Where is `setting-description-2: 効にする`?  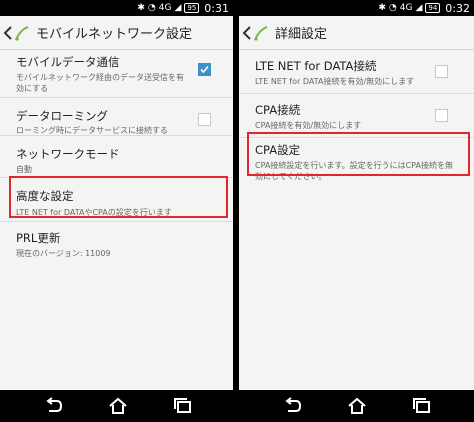 setting-description-2: 効にする is located at coordinates (32, 88).